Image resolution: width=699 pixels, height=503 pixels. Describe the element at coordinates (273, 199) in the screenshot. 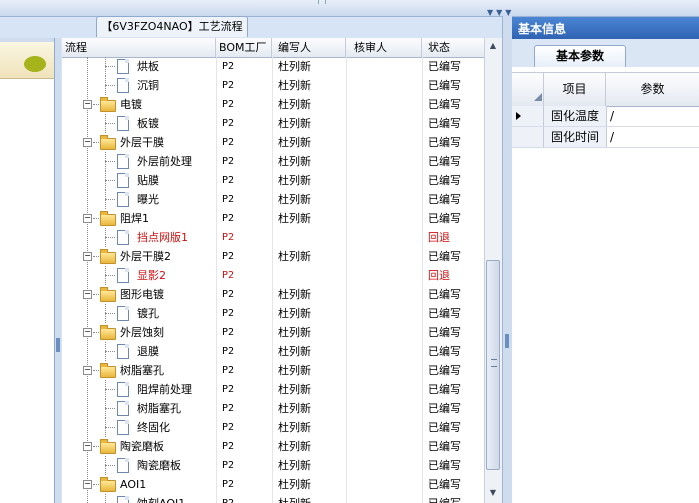

I see `table-row: 曝光 P2 杜列新 已编写` at that location.